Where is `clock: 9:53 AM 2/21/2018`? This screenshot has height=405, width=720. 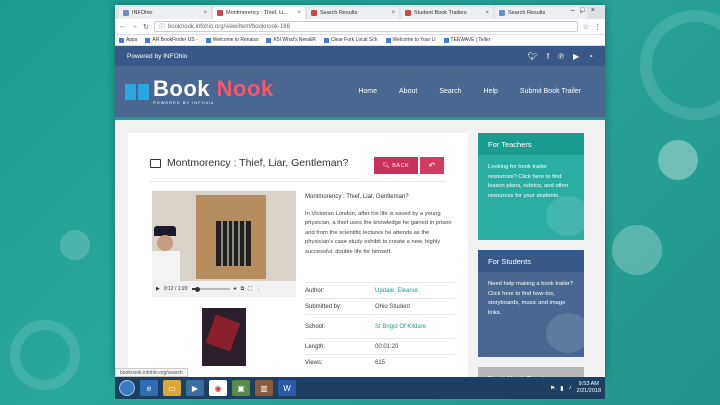 clock: 9:53 AM 2/21/2018 is located at coordinates (589, 388).